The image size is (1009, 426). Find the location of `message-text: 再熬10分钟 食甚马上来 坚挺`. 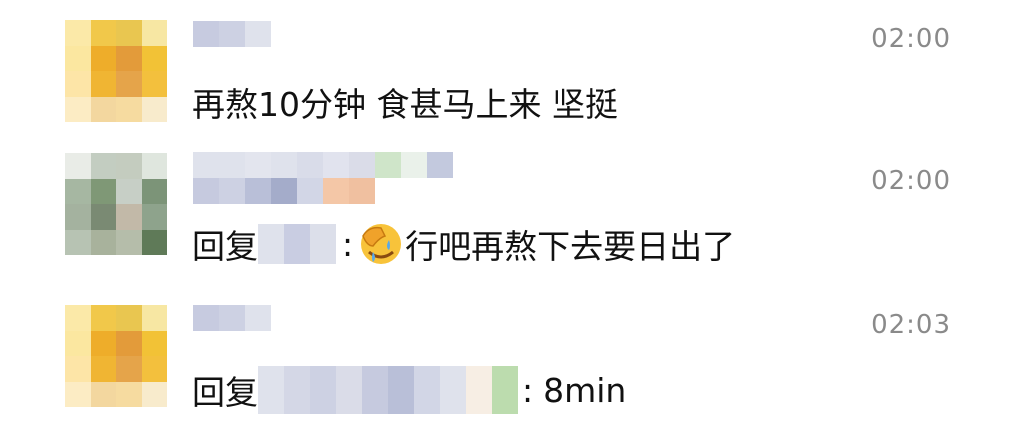

message-text: 再熬10分钟 食甚马上来 坚挺 is located at coordinates (405, 104).